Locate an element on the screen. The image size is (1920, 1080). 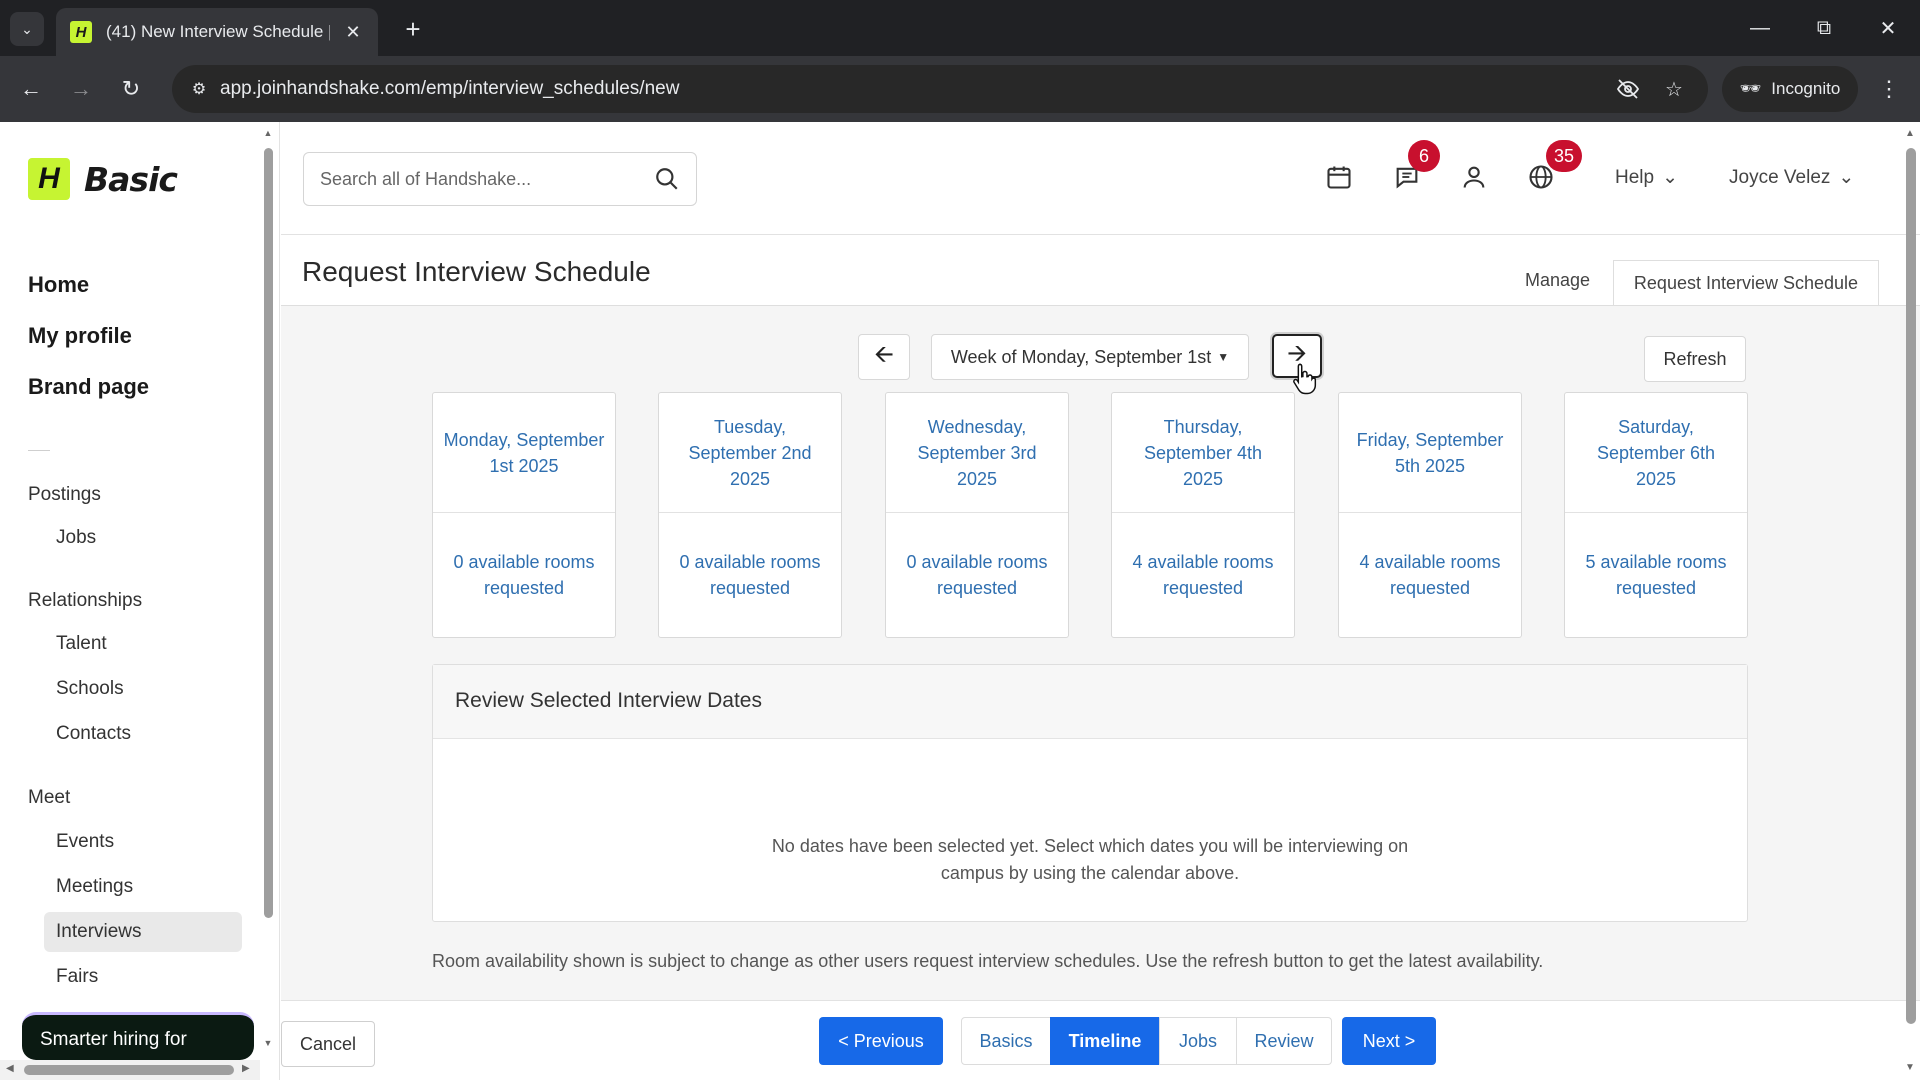
sidebar-link-brand-page: Brand page is located at coordinates (88, 387).